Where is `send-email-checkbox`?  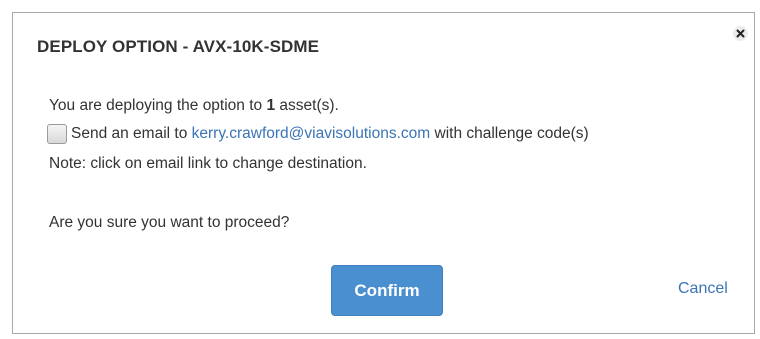 send-email-checkbox is located at coordinates (57, 134).